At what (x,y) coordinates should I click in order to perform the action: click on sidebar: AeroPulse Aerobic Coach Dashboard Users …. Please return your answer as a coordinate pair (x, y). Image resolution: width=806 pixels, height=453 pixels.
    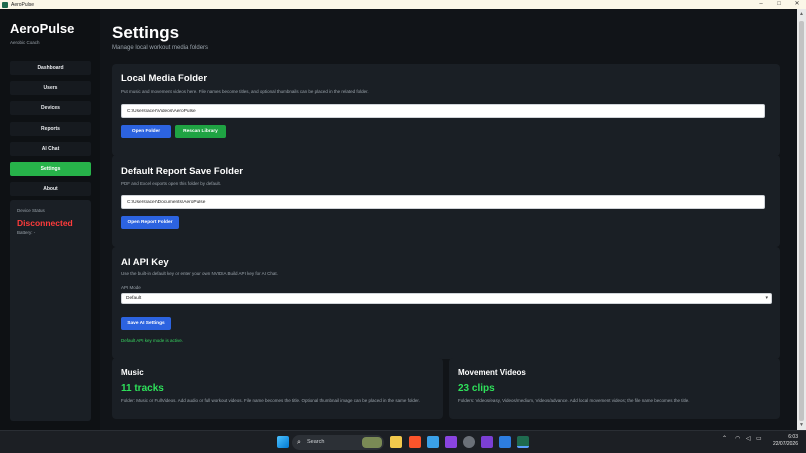
    Looking at the image, I should click on (50, 219).